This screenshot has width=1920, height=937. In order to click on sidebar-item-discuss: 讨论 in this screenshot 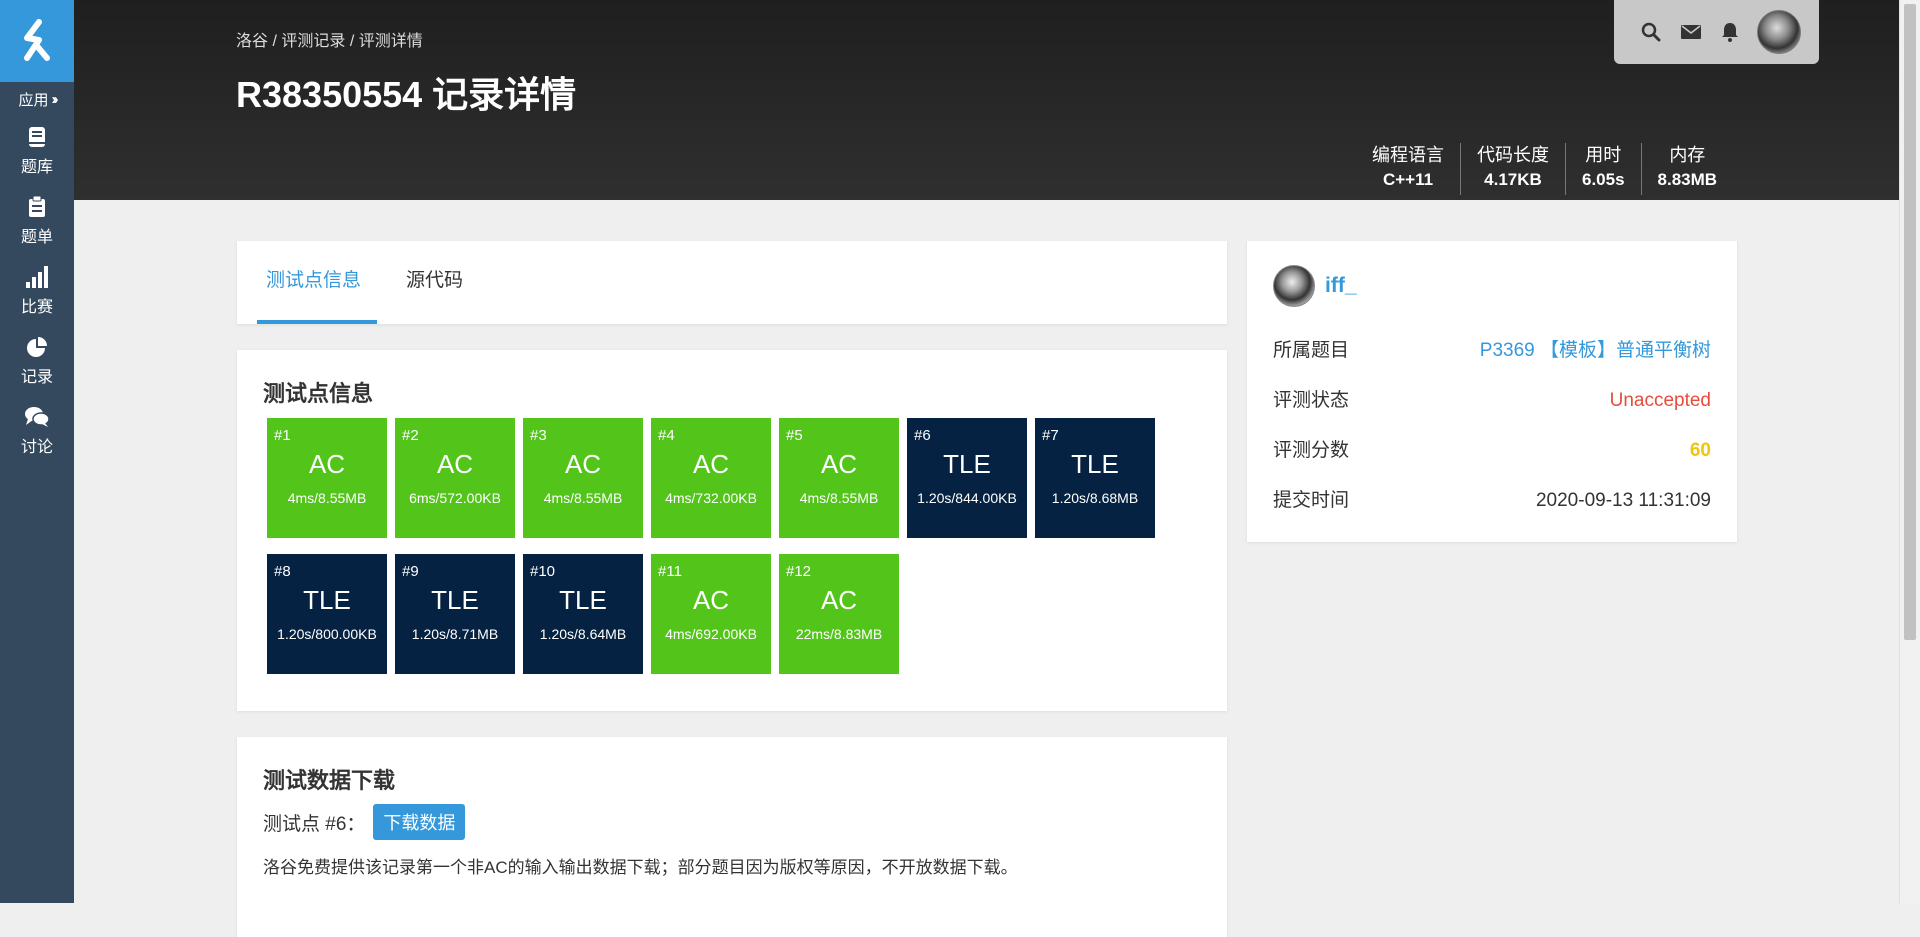, I will do `click(37, 431)`.